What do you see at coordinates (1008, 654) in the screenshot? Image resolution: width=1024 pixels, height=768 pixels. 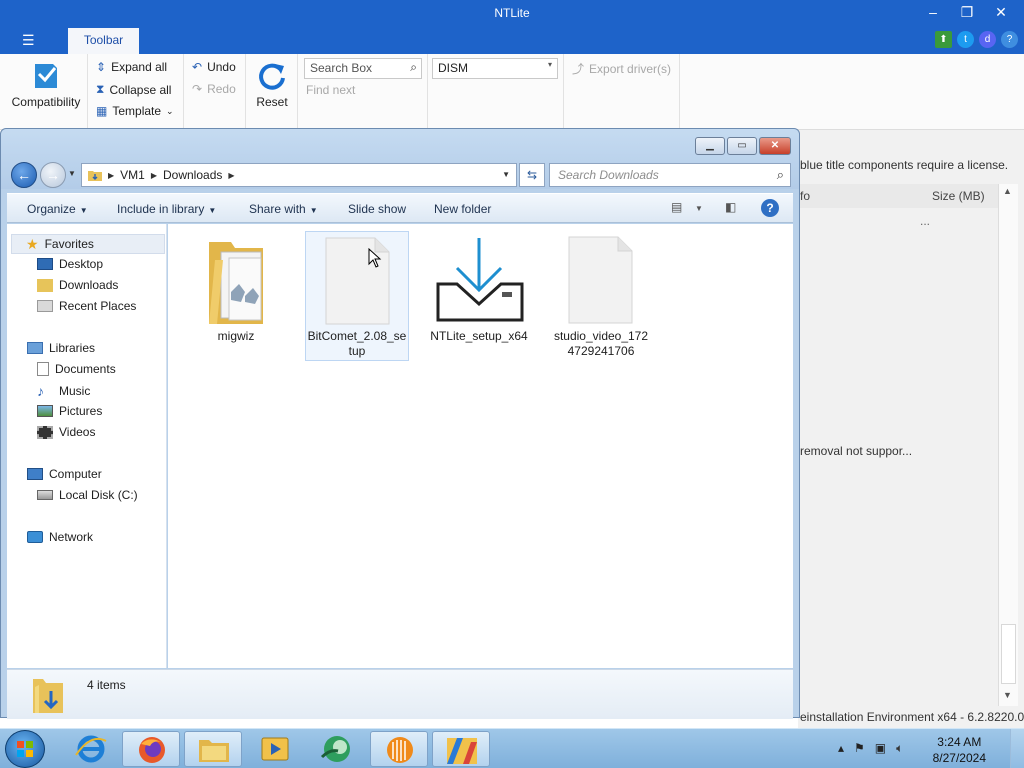 I see `scroll-thumb` at bounding box center [1008, 654].